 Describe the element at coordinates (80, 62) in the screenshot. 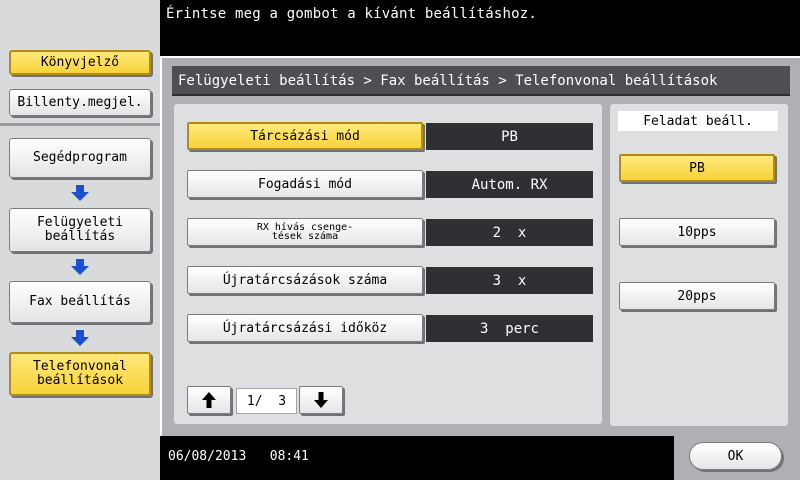

I see `bookmark-button: Könyvjelző` at that location.